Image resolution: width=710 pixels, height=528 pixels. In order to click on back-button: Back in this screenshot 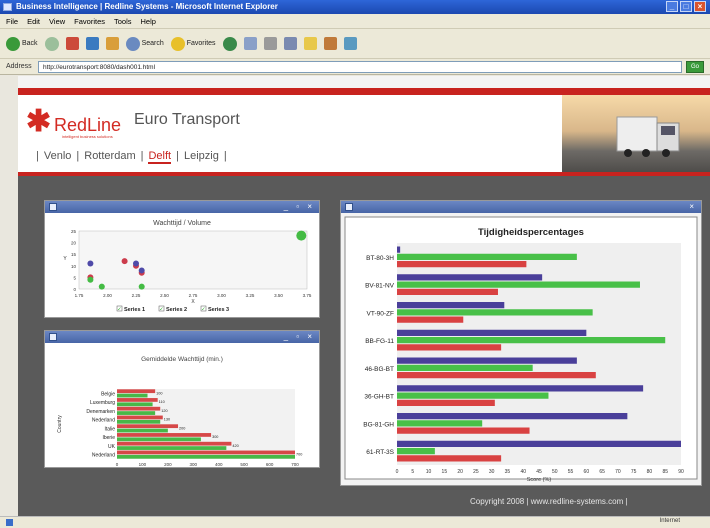, I will do `click(22, 43)`.